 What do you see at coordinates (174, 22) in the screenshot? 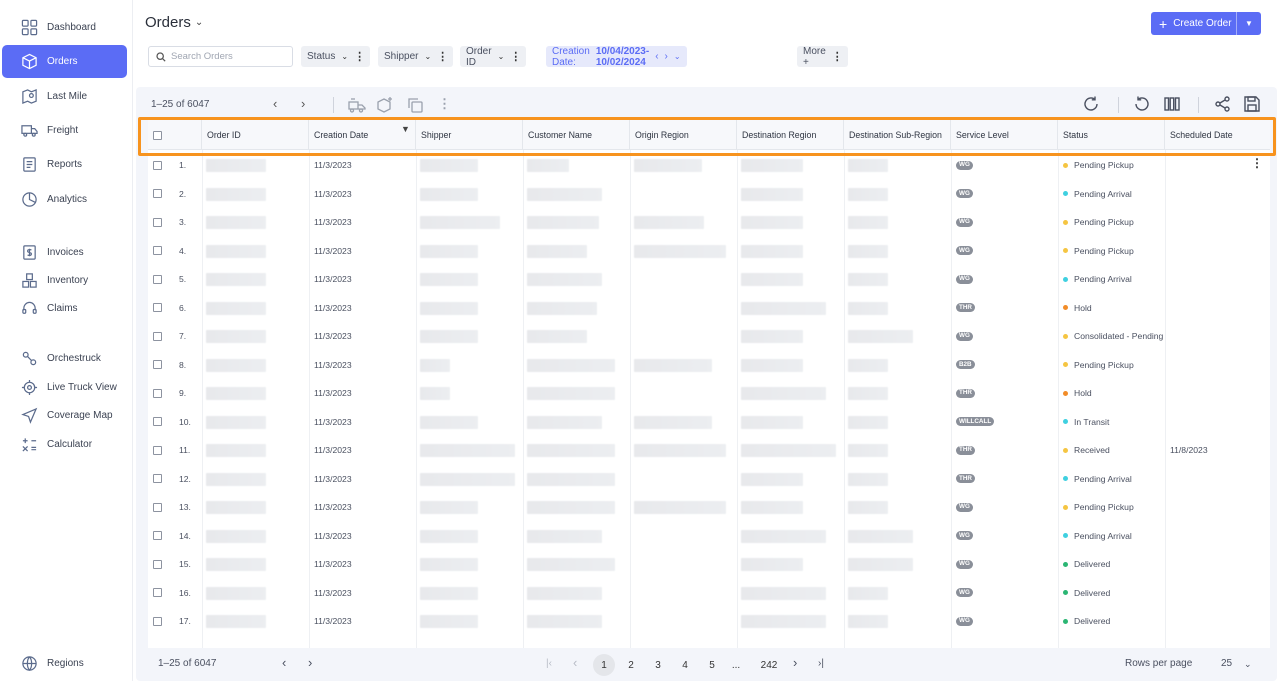
I see `page-title: Orders ⌄` at bounding box center [174, 22].